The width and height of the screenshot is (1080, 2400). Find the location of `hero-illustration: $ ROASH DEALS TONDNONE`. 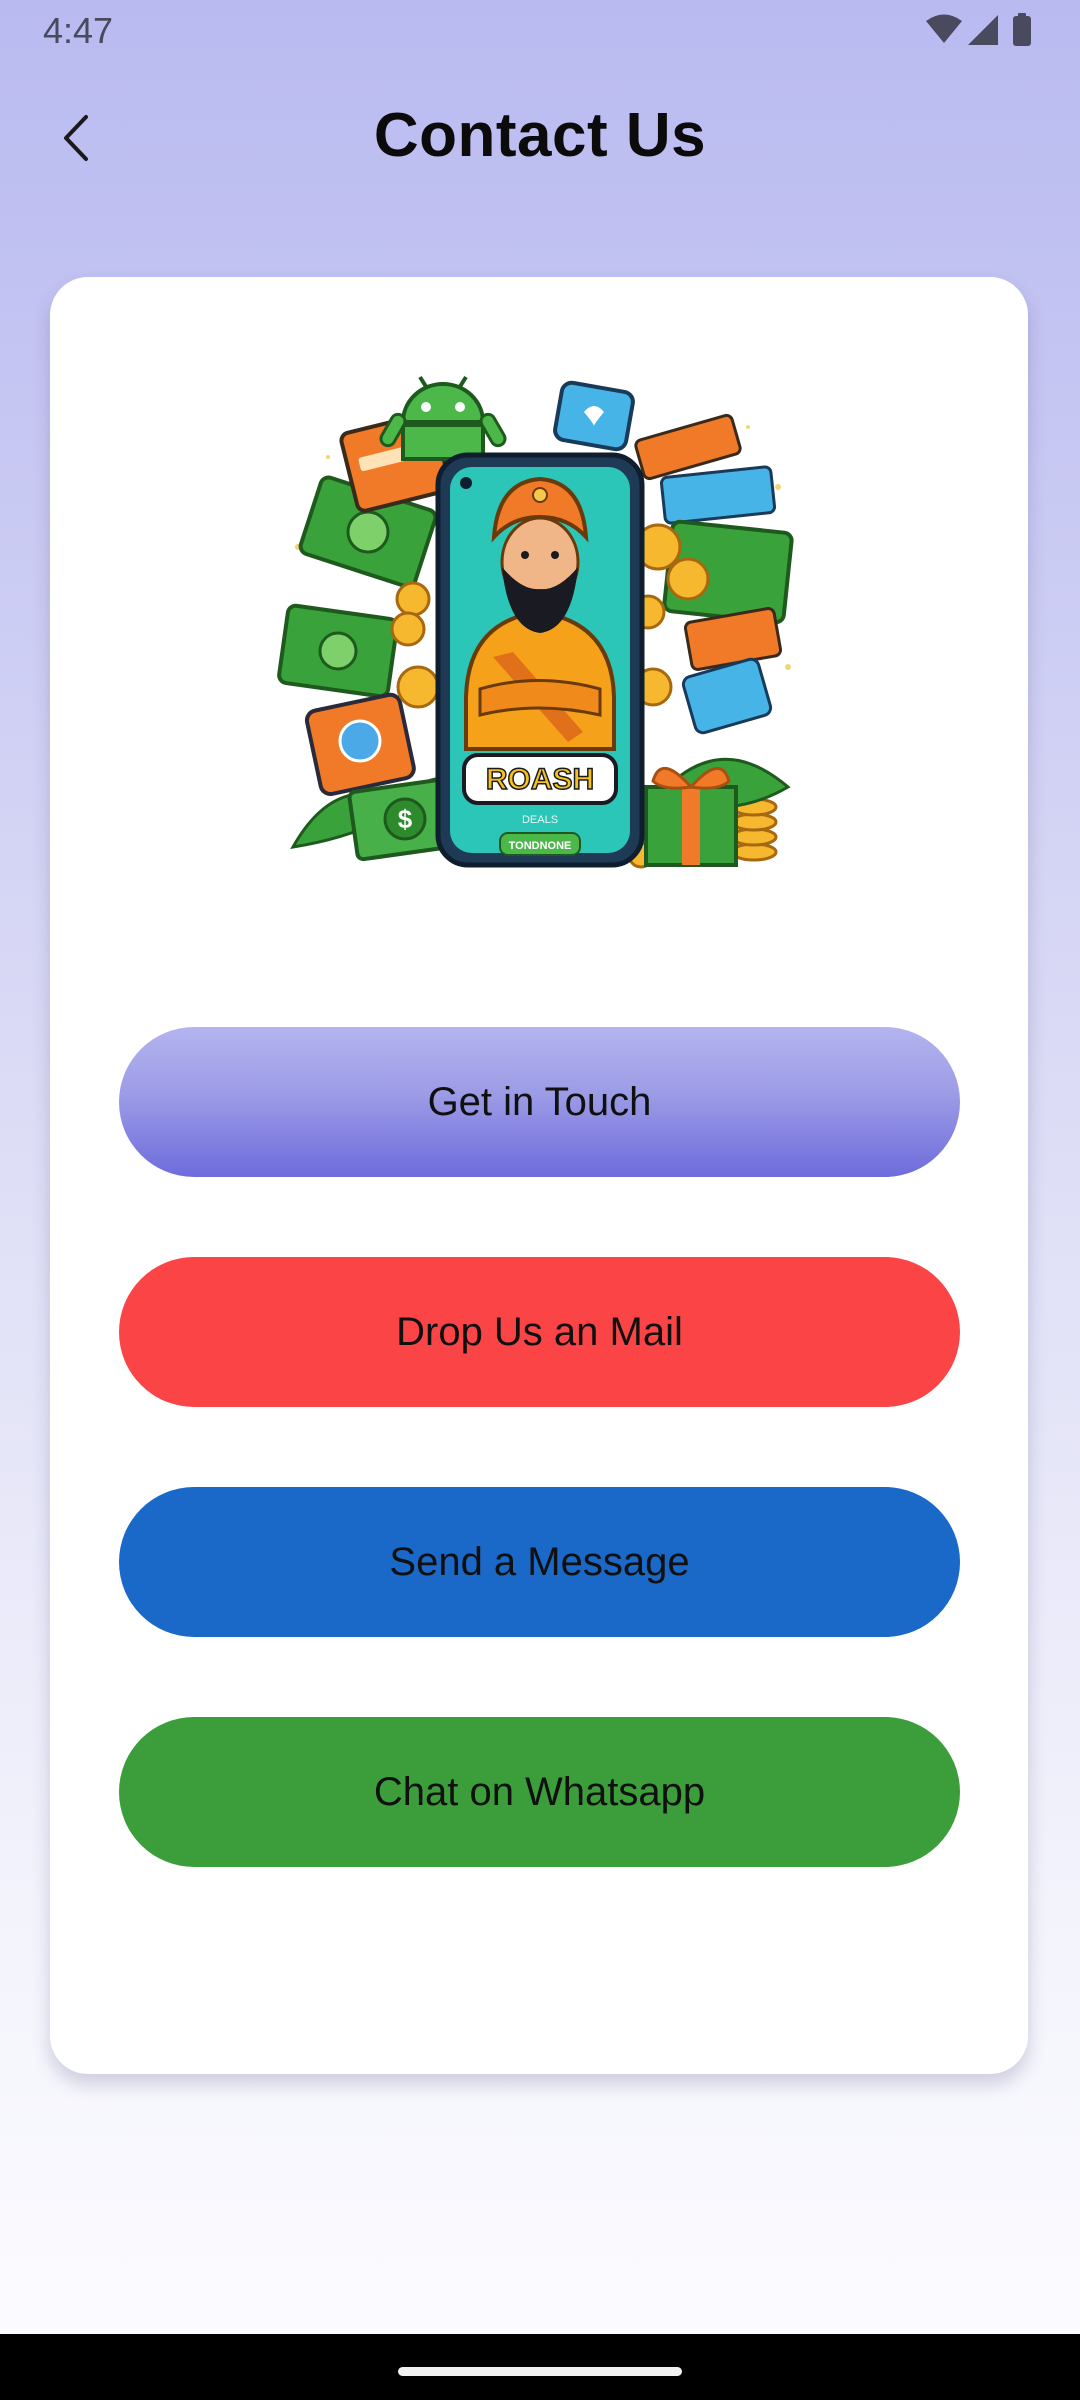

hero-illustration: $ ROASH DEALS TONDNONE is located at coordinates (535, 622).